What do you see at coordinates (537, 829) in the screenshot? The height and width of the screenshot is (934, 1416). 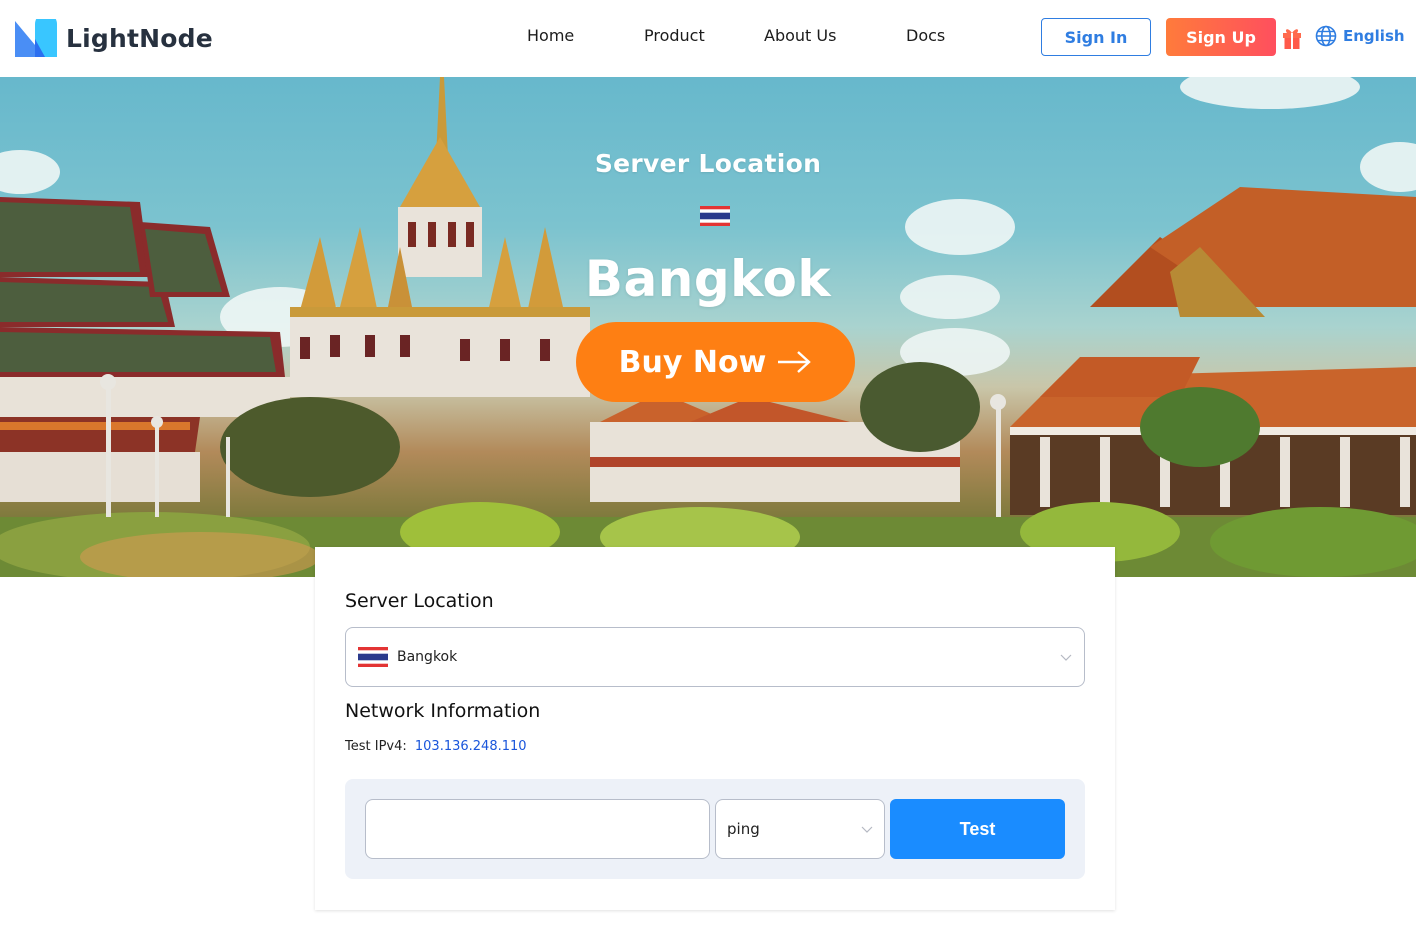 I see `host-input` at bounding box center [537, 829].